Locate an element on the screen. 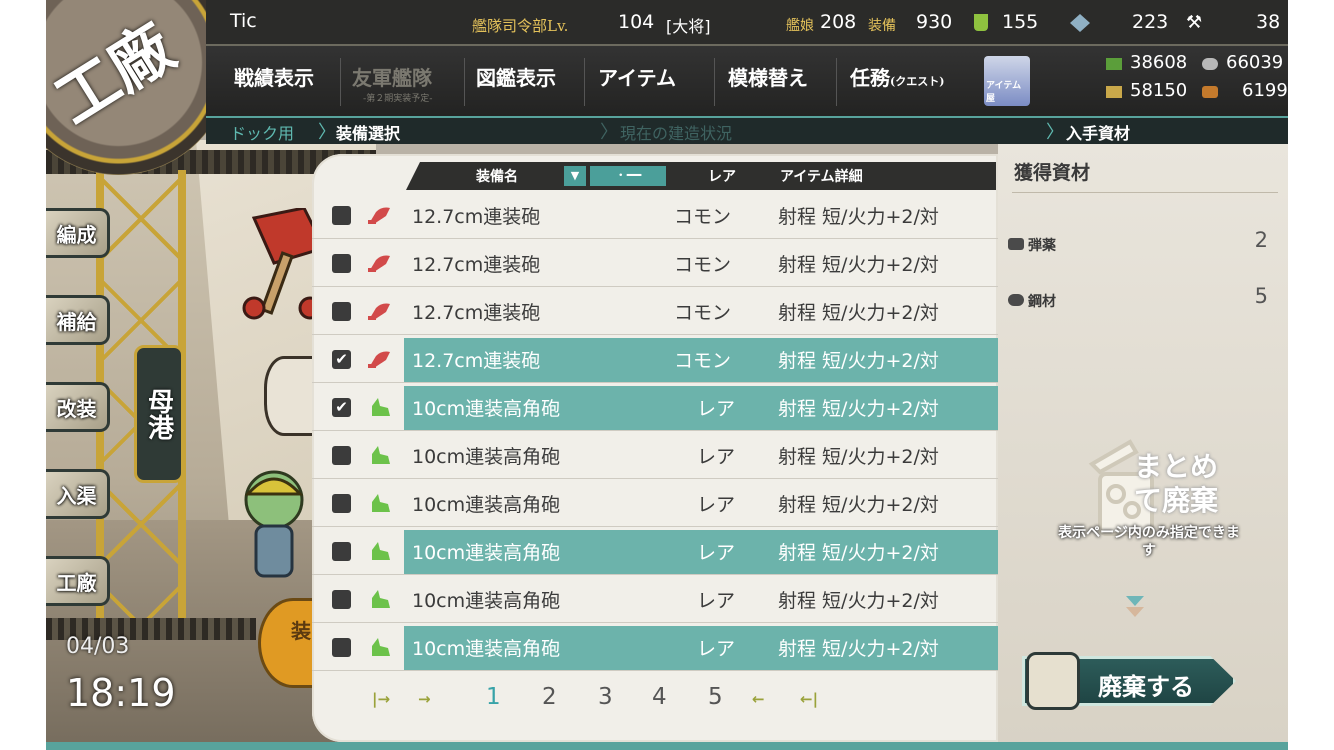 The height and width of the screenshot is (750, 1334). column-name: 装備名 is located at coordinates (497, 177).